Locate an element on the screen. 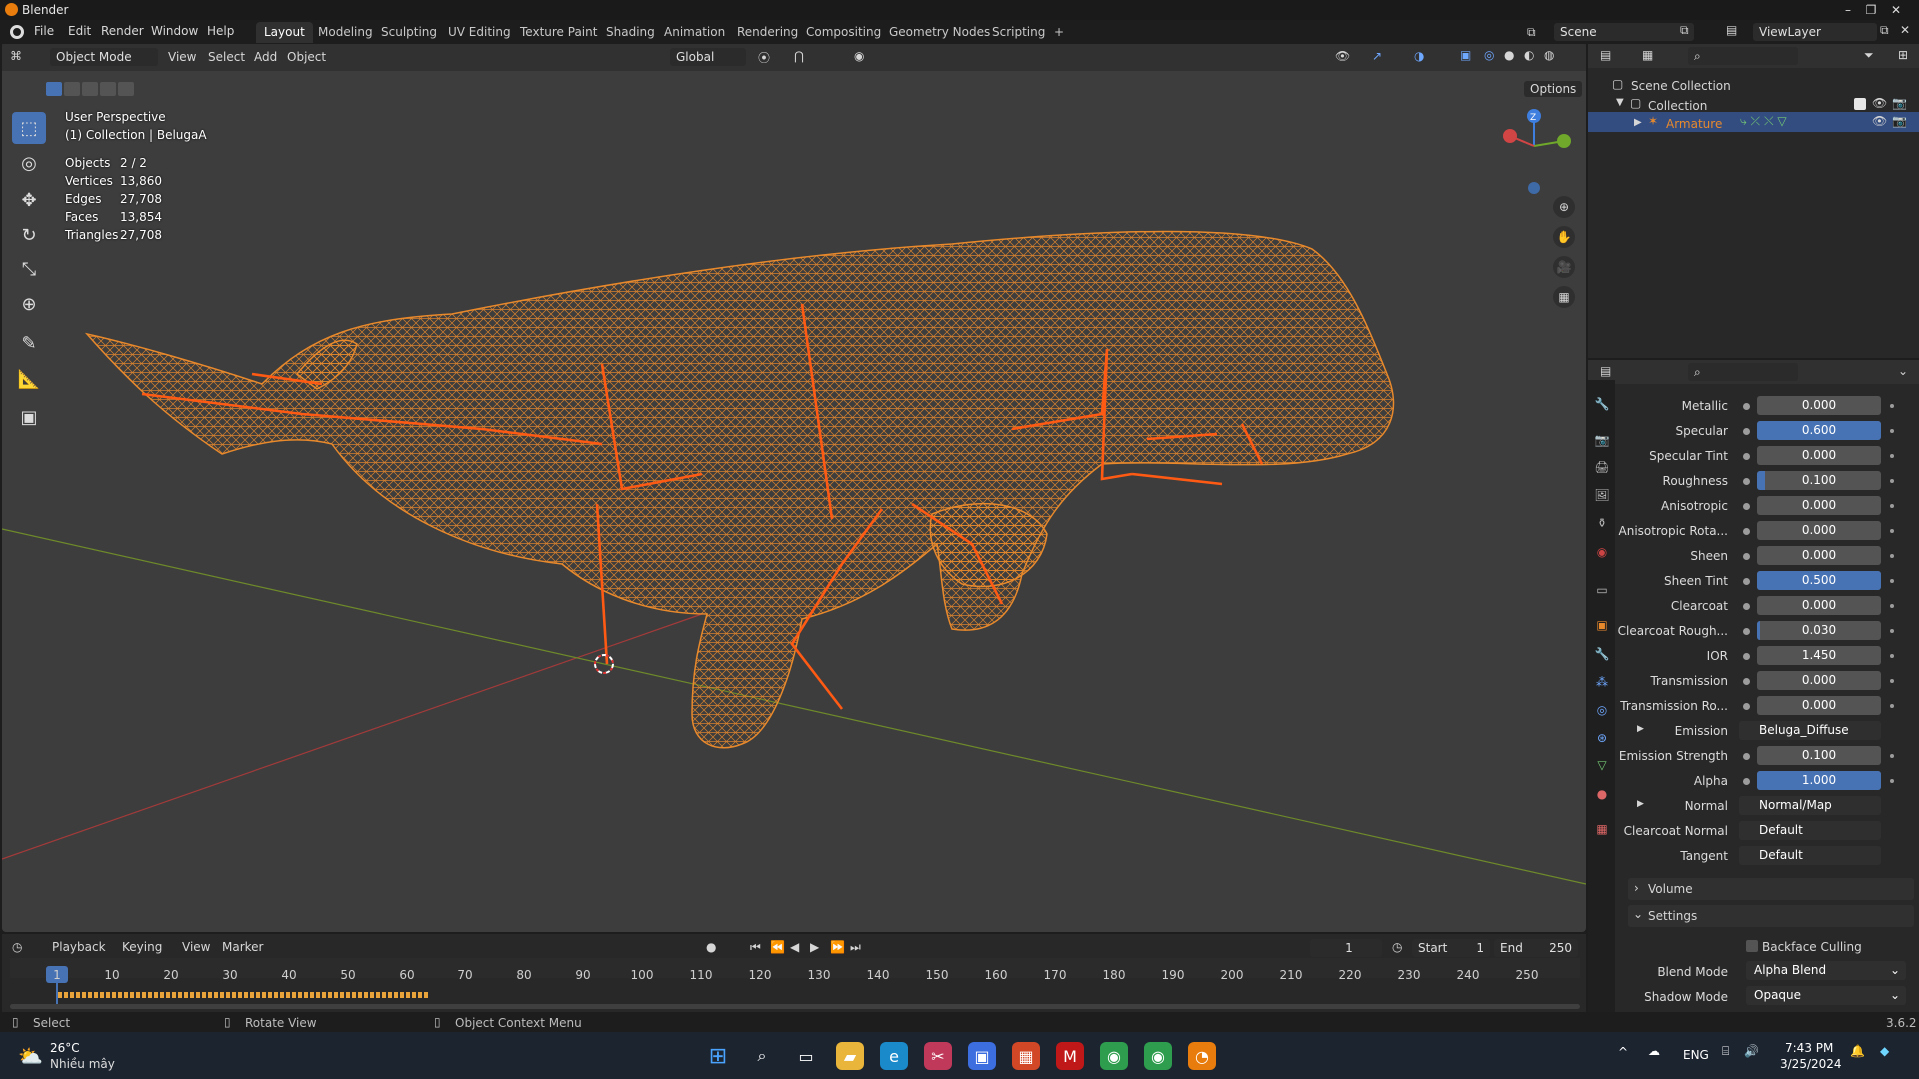 The image size is (1919, 1079). collection-expand-icon: ▼ is located at coordinates (1620, 102).